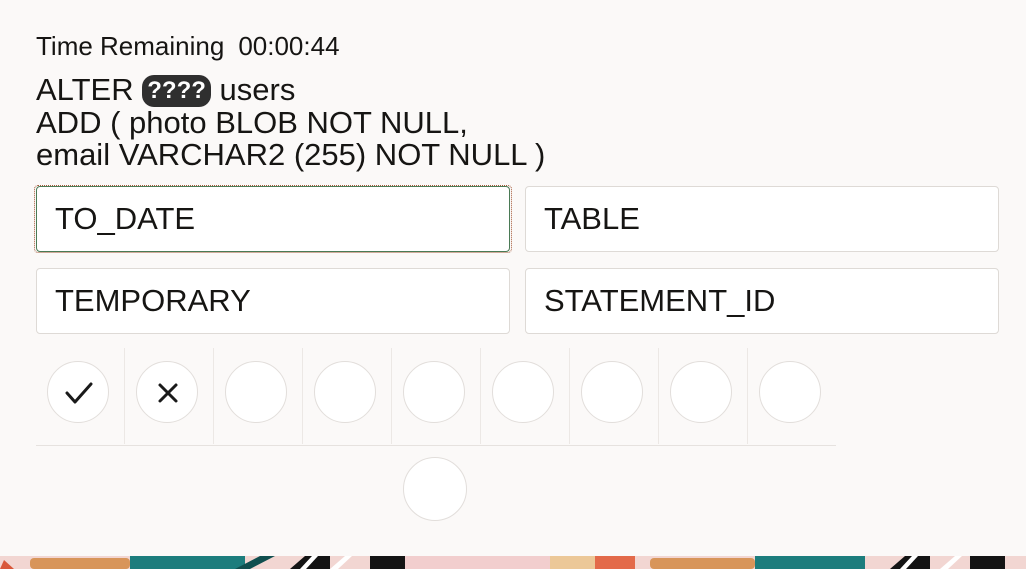 The width and height of the screenshot is (1026, 569). What do you see at coordinates (762, 301) in the screenshot?
I see `option-statement-id: STATEMENT_ID` at bounding box center [762, 301].